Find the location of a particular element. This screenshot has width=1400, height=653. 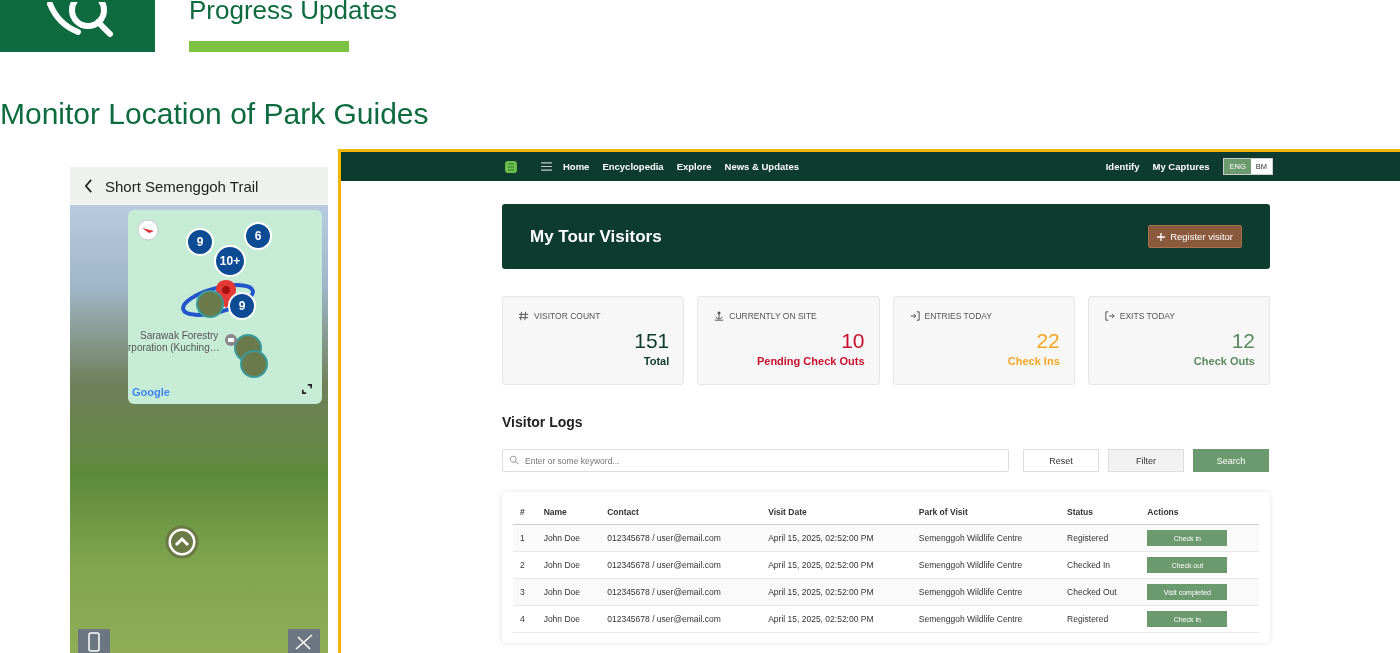

building-icon is located at coordinates (231, 340).